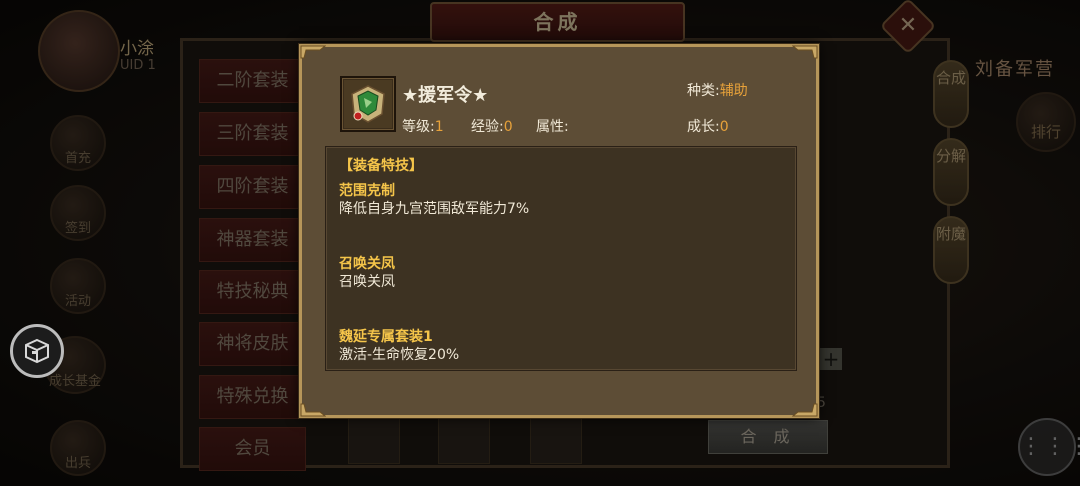 Image resolution: width=1080 pixels, height=486 pixels. I want to click on exp-stat: 经验:0, so click(492, 126).